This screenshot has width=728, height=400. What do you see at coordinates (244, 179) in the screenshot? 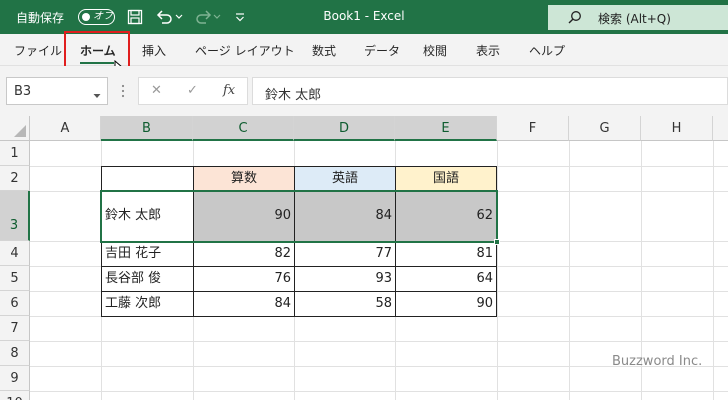
I see `cell-c2: 算数` at bounding box center [244, 179].